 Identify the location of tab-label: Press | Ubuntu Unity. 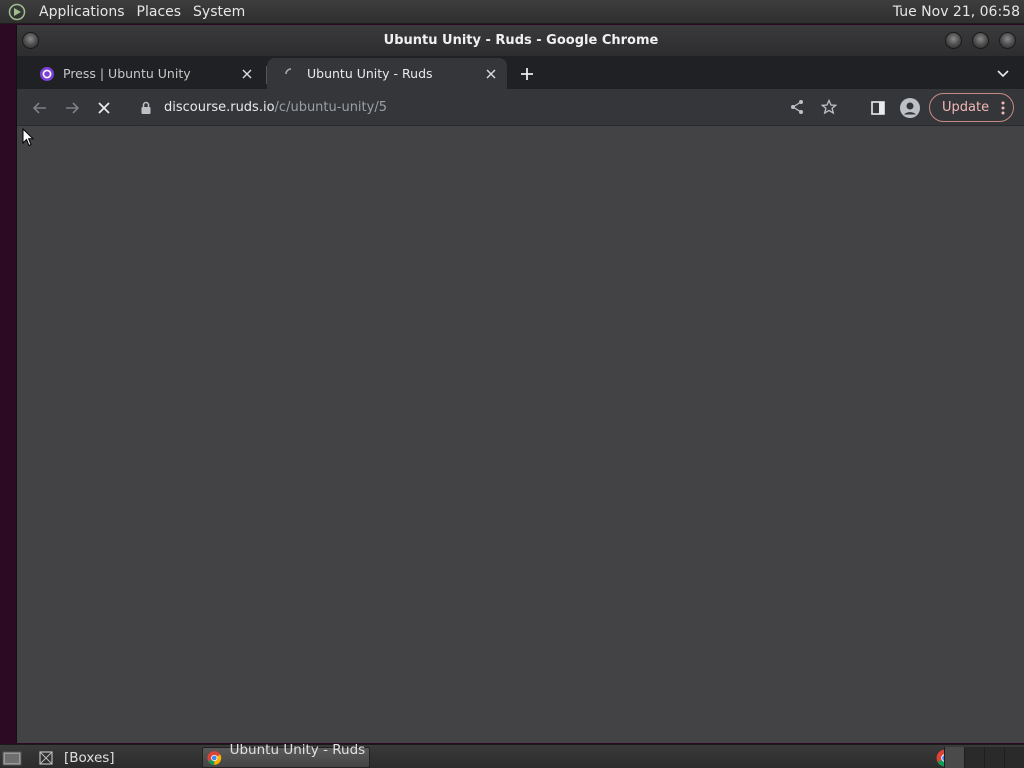
(127, 73).